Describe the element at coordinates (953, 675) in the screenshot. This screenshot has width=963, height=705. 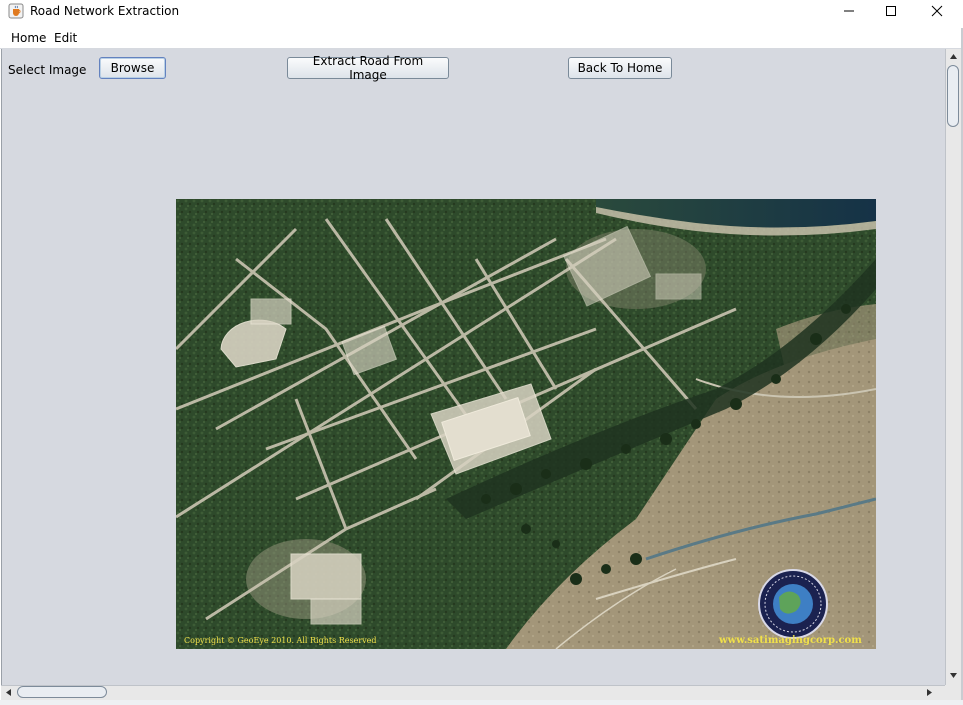
I see `scroll-down-arrow-icon` at that location.